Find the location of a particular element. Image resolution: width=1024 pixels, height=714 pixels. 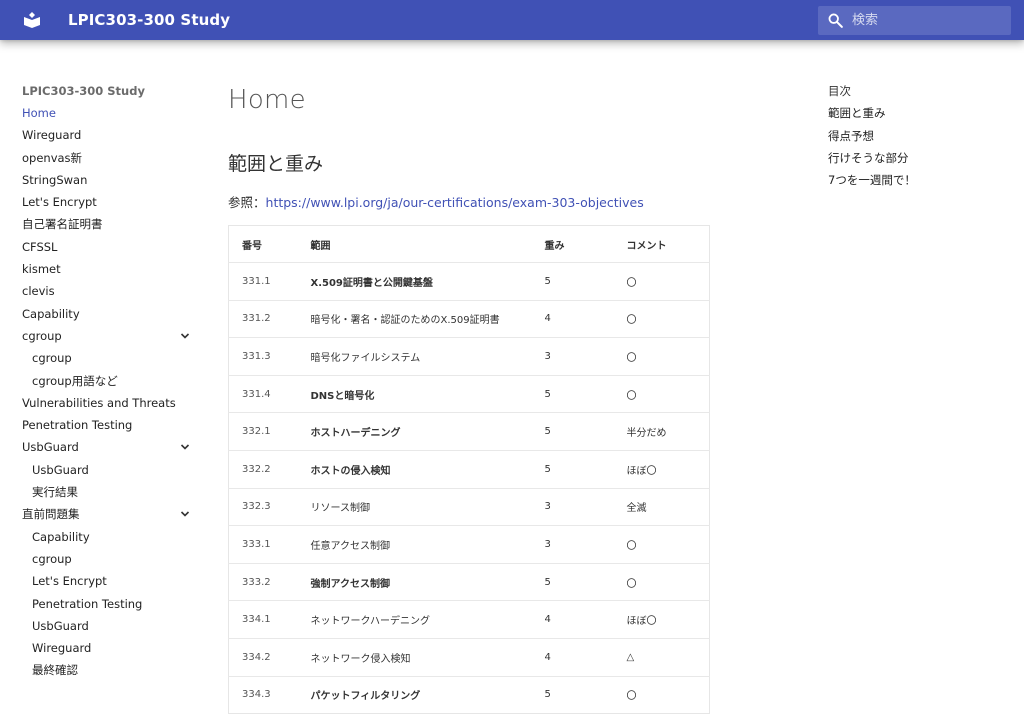

cell-number: 334.3 is located at coordinates (269, 694).